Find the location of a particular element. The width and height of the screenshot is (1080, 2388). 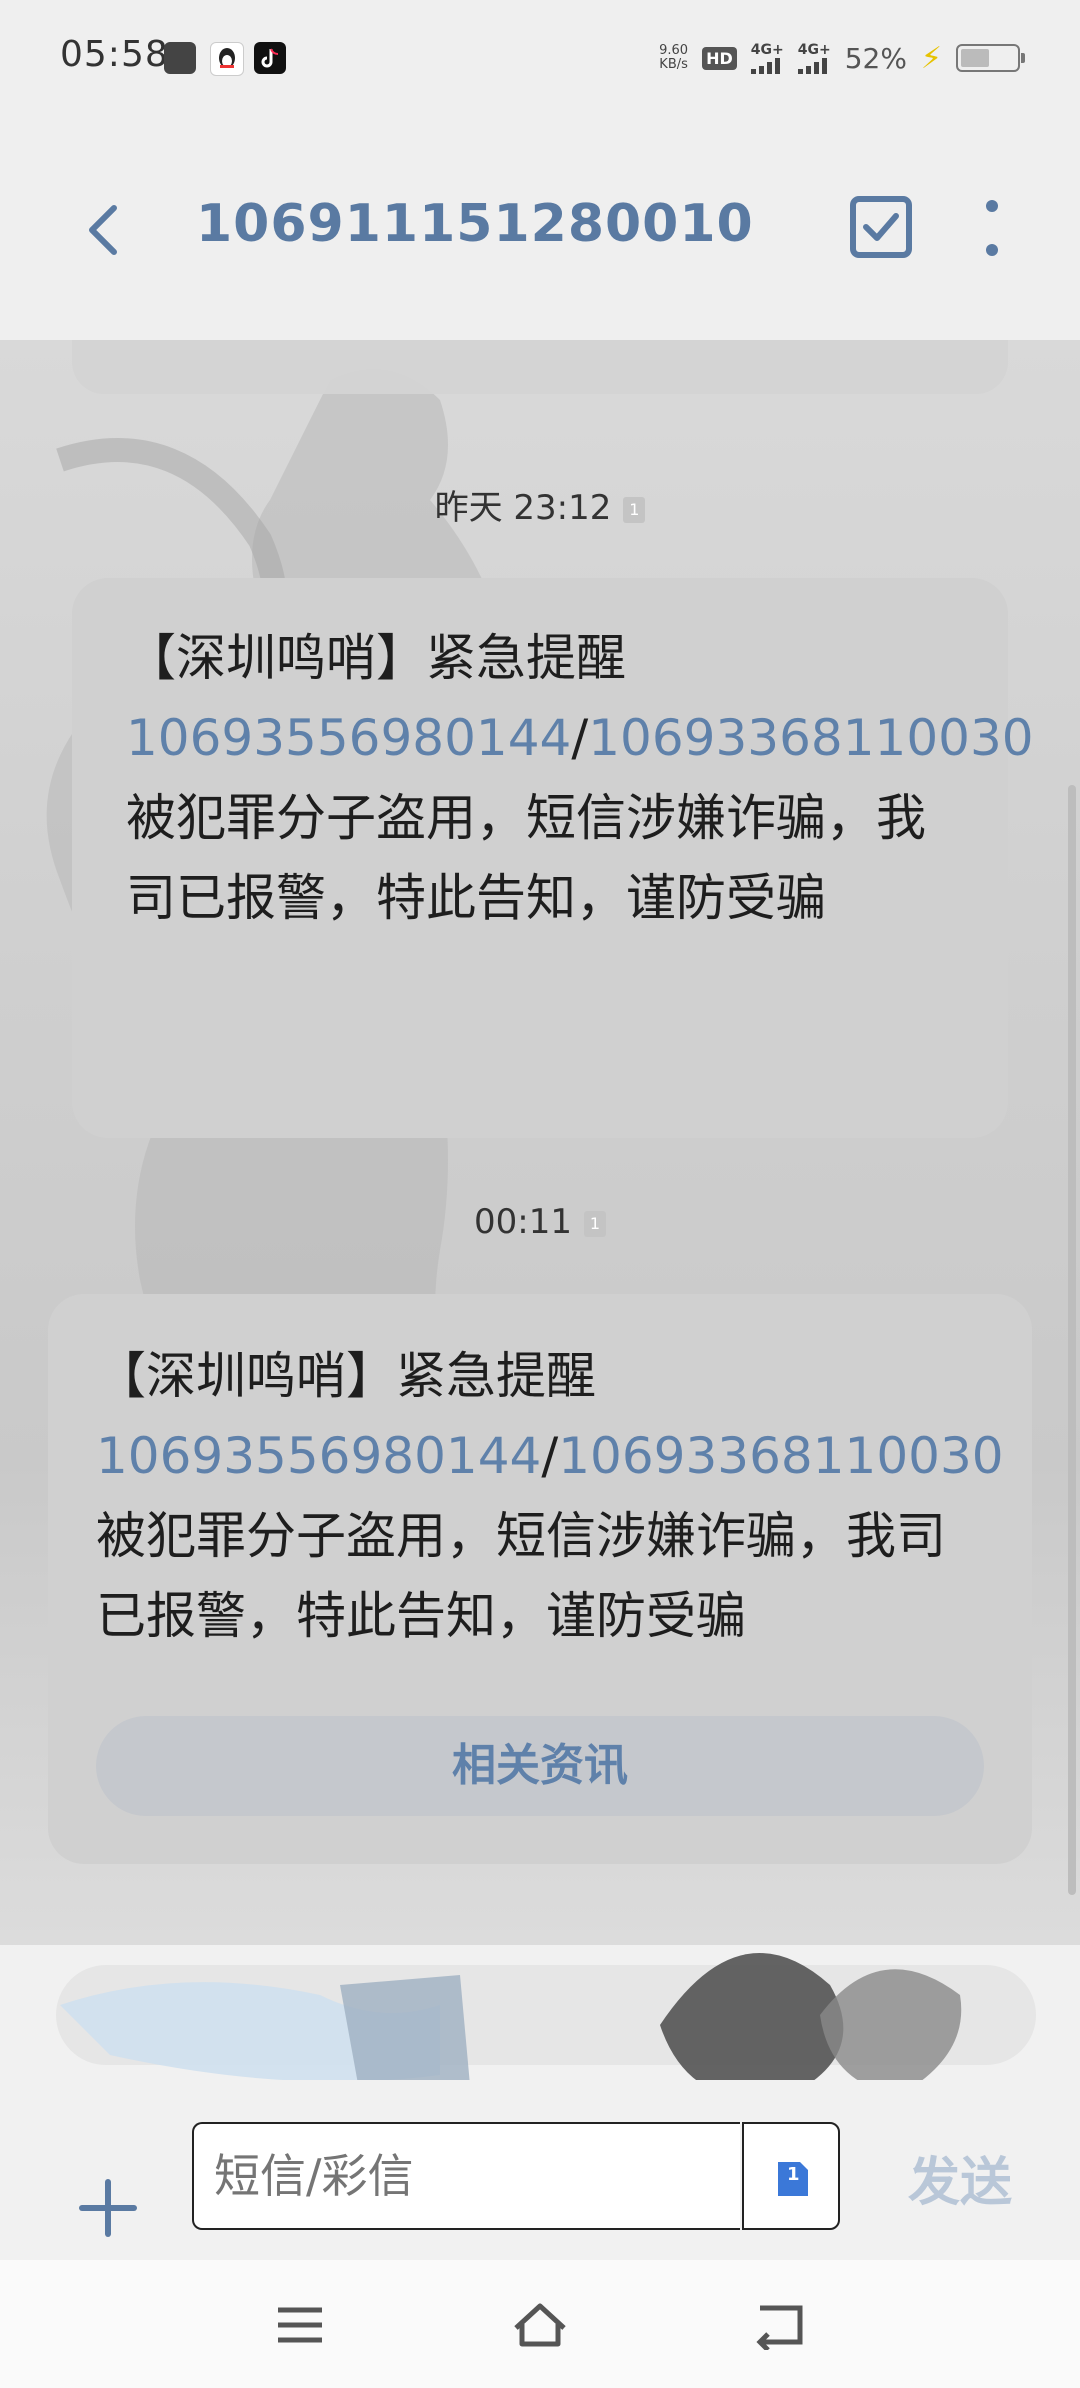

previous-message-bubble is located at coordinates (540, 367).